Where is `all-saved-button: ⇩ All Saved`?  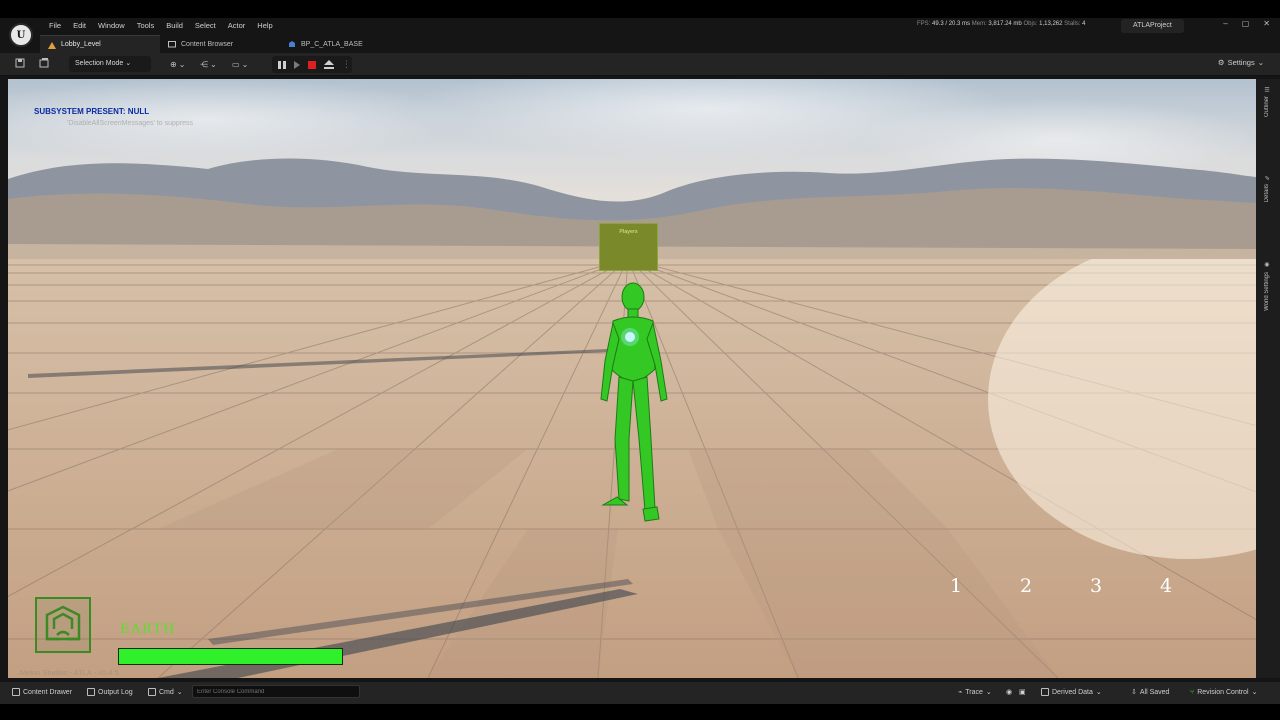 all-saved-button: ⇩ All Saved is located at coordinates (1150, 692).